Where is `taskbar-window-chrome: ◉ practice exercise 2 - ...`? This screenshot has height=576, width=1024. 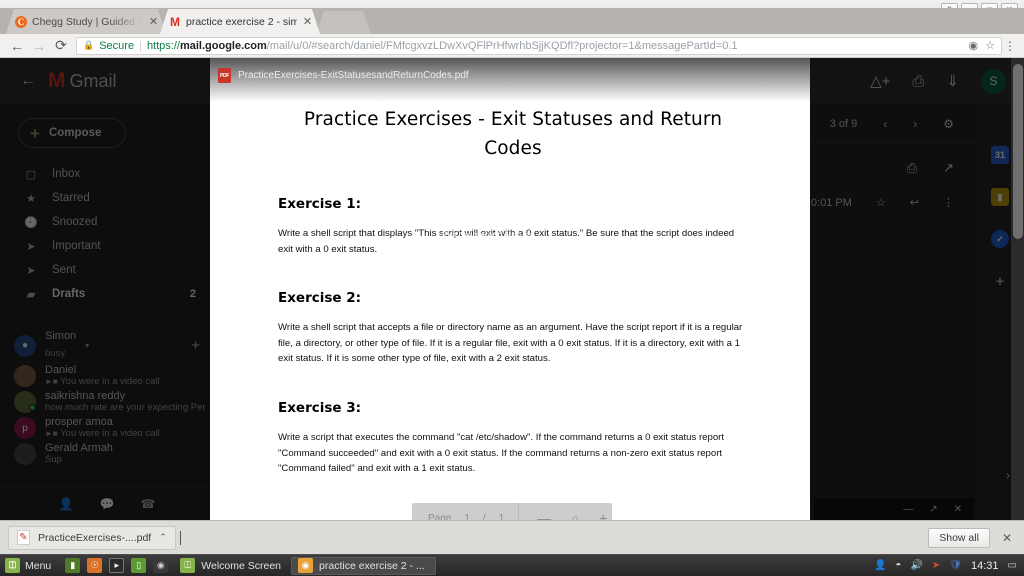 taskbar-window-chrome: ◉ practice exercise 2 - ... is located at coordinates (363, 565).